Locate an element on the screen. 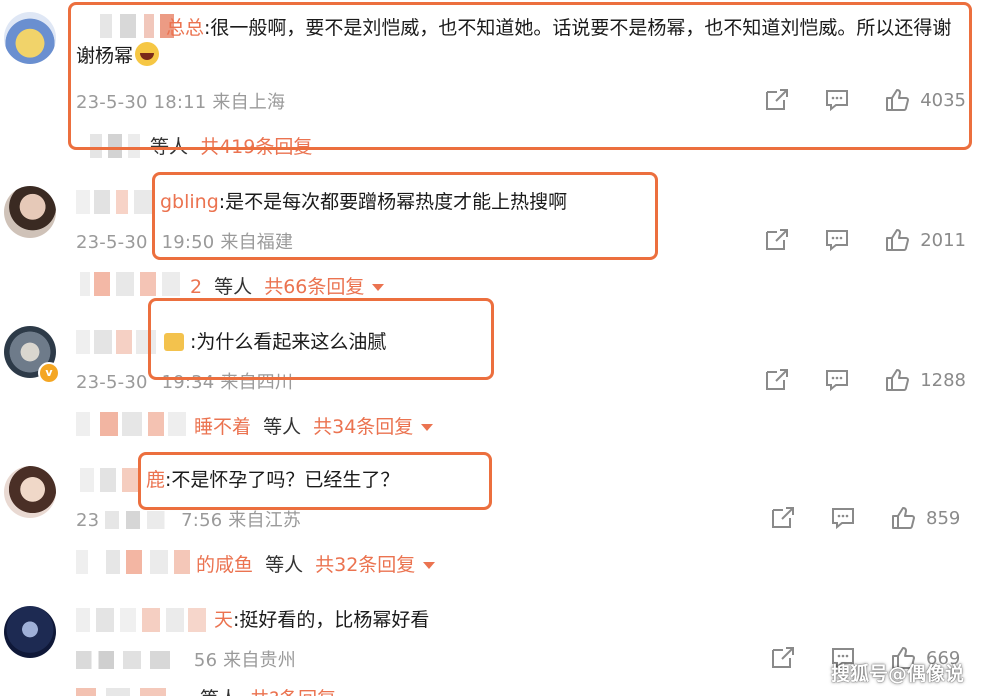  like-count: 1288 is located at coordinates (943, 380).